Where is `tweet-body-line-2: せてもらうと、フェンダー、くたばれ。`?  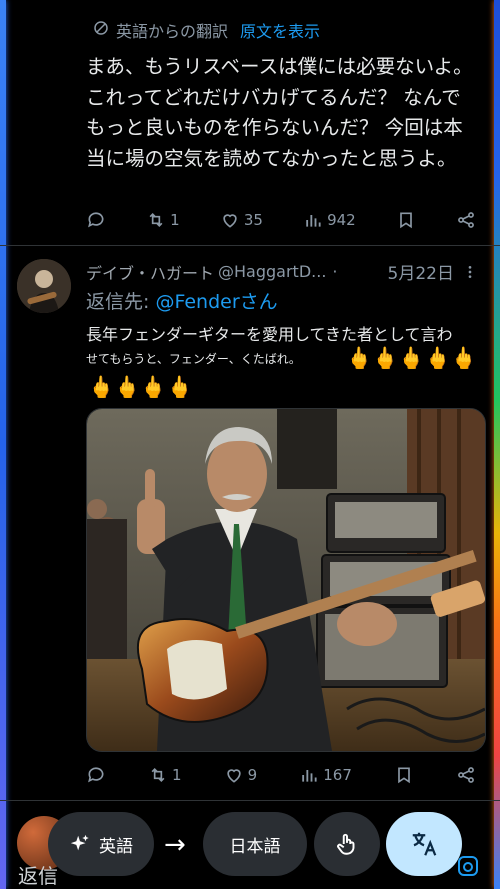 tweet-body-line-2: せてもらうと、フェンダー、くたばれ。 is located at coordinates (193, 359).